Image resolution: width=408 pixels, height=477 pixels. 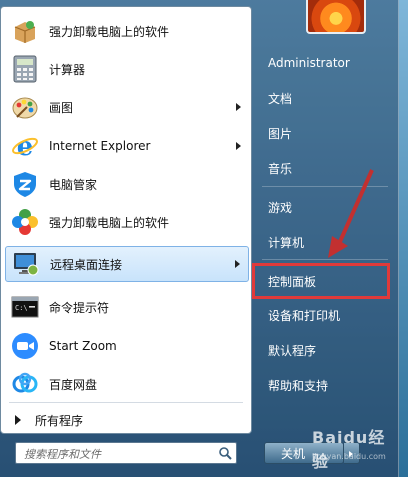 What do you see at coordinates (127, 307) in the screenshot?
I see `program-item-command-prompt: C:\ 命令提示符` at bounding box center [127, 307].